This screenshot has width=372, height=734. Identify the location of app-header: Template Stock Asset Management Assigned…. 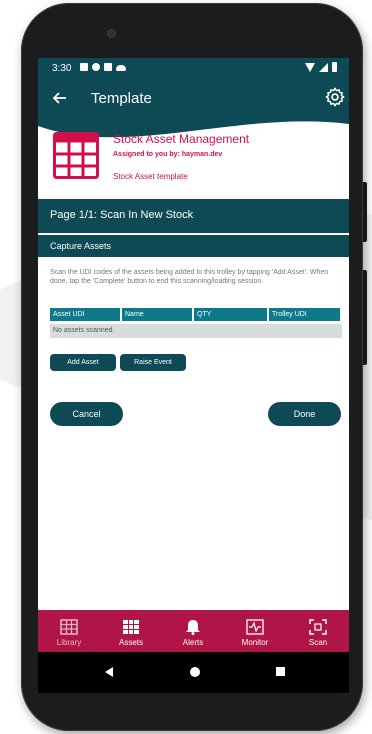
(193, 137).